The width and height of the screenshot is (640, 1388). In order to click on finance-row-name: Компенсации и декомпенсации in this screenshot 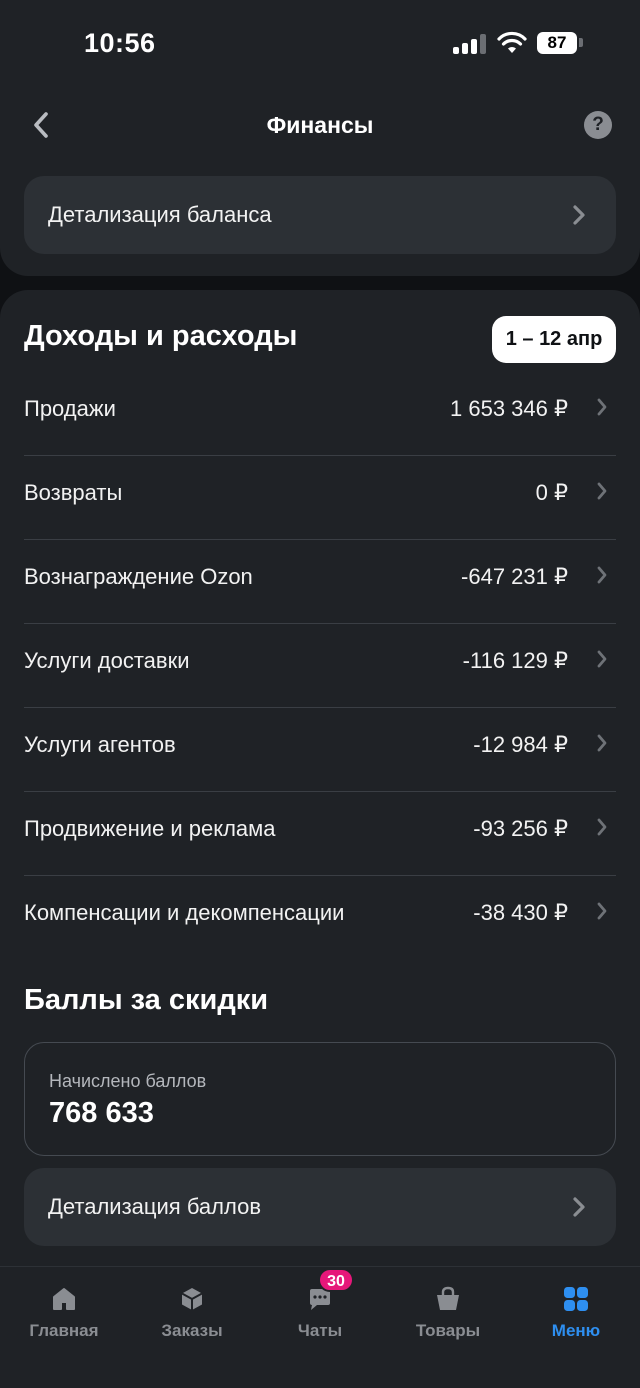, I will do `click(184, 912)`.